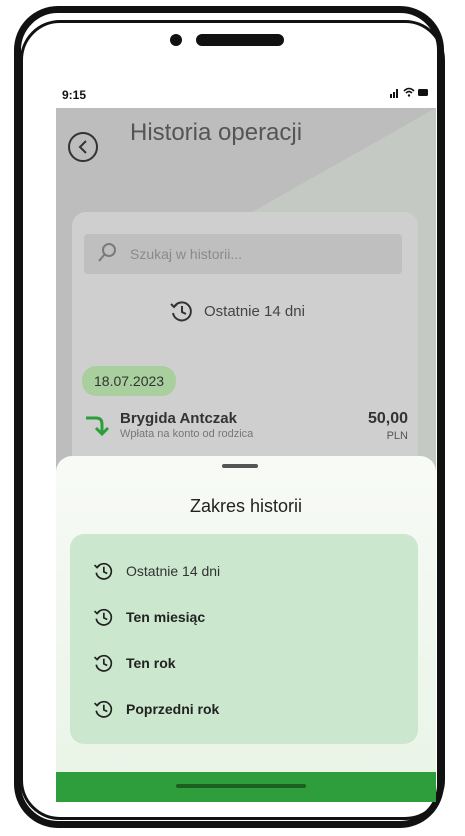  Describe the element at coordinates (397, 436) in the screenshot. I see `transaction-currency: PLN` at that location.